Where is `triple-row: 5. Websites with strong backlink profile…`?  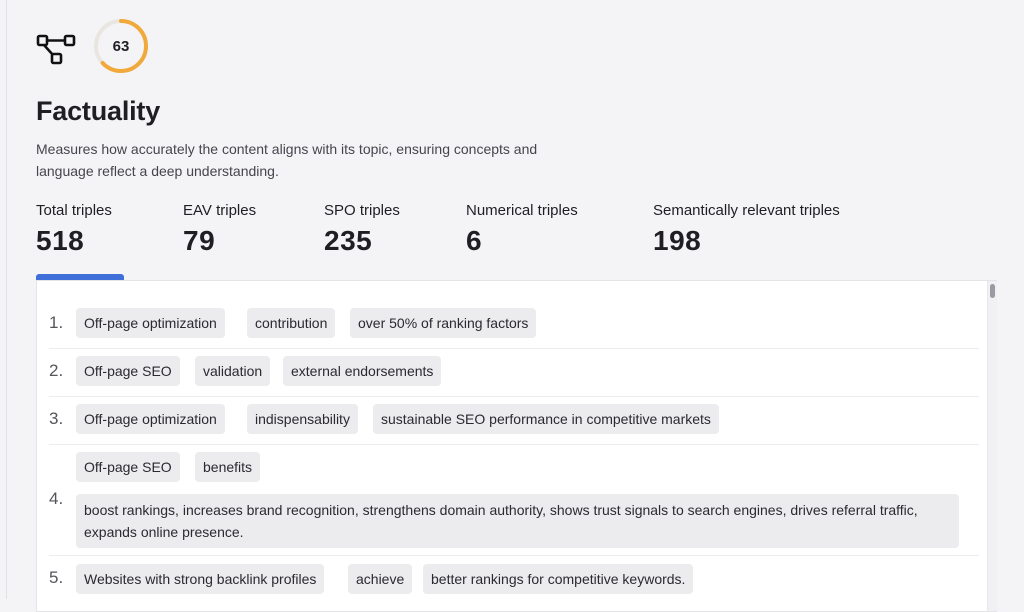 triple-row: 5. Websites with strong backlink profile… is located at coordinates (514, 579).